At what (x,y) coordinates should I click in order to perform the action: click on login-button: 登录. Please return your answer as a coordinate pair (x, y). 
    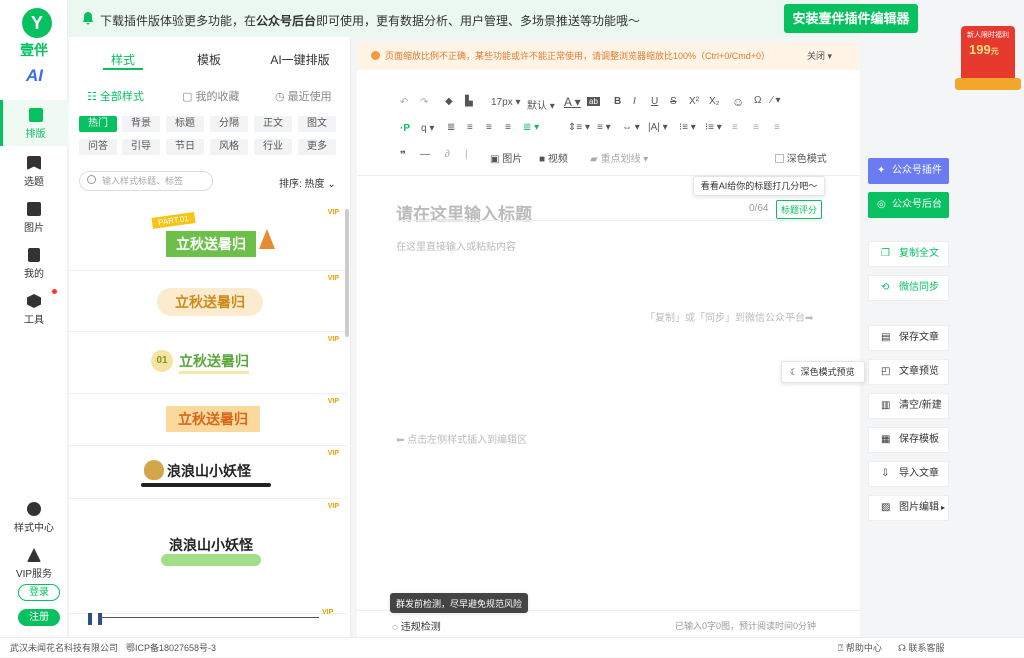
    Looking at the image, I should click on (39, 592).